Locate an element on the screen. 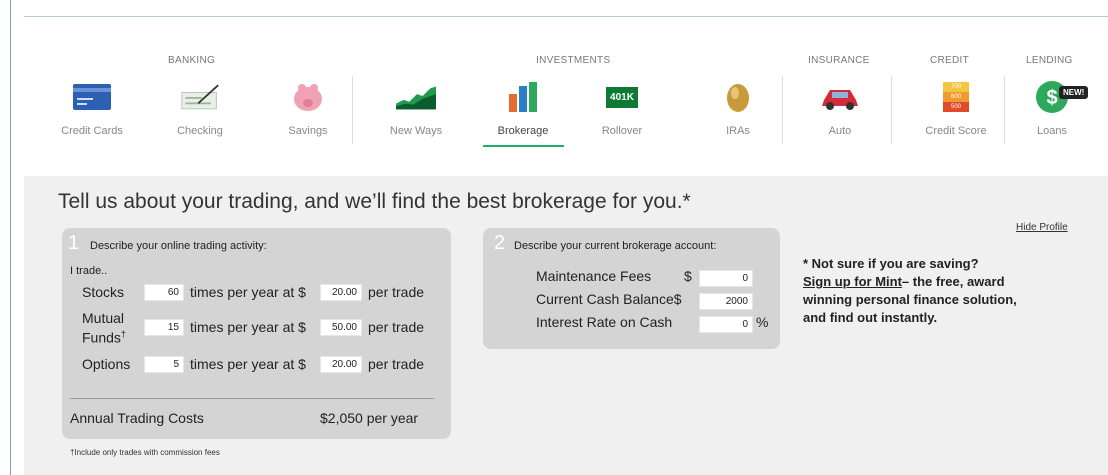  mint-promo-line1: * Not sure if you are saving? is located at coordinates (891, 263).